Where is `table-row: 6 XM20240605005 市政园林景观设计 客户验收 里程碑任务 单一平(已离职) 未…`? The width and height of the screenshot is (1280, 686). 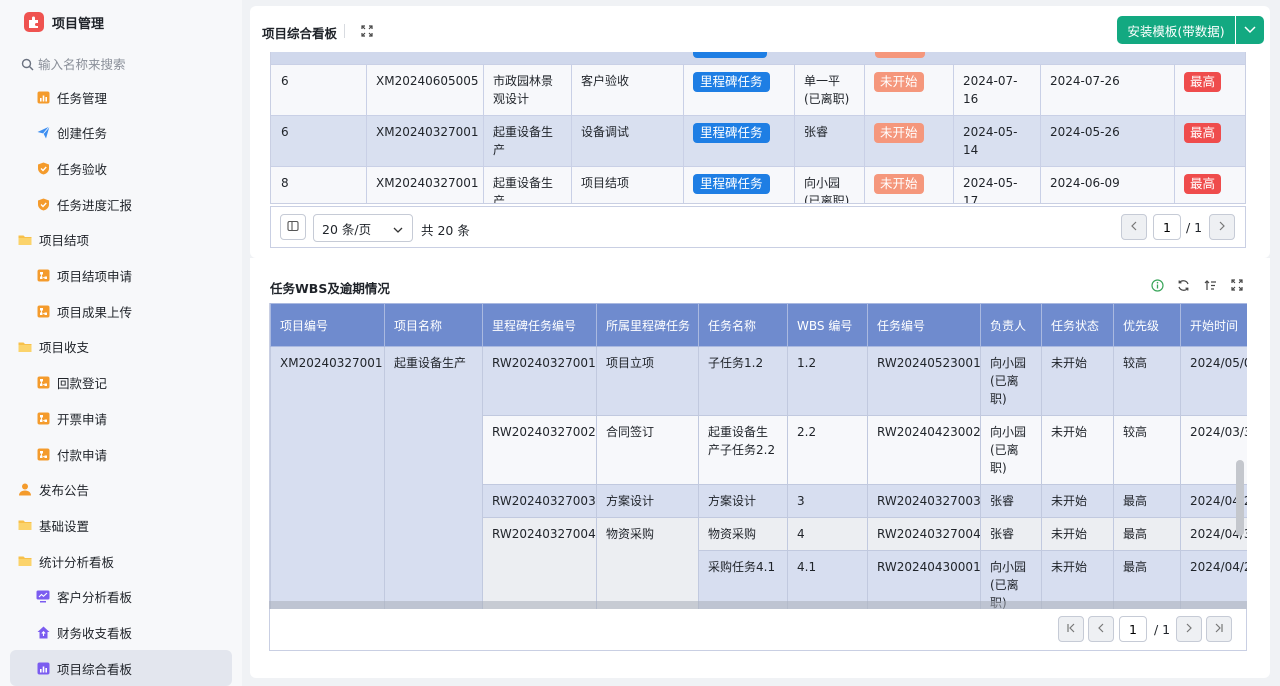 table-row: 6 XM20240605005 市政园林景观设计 客户验收 里程碑任务 单一平(已离职) 未… is located at coordinates (758, 90).